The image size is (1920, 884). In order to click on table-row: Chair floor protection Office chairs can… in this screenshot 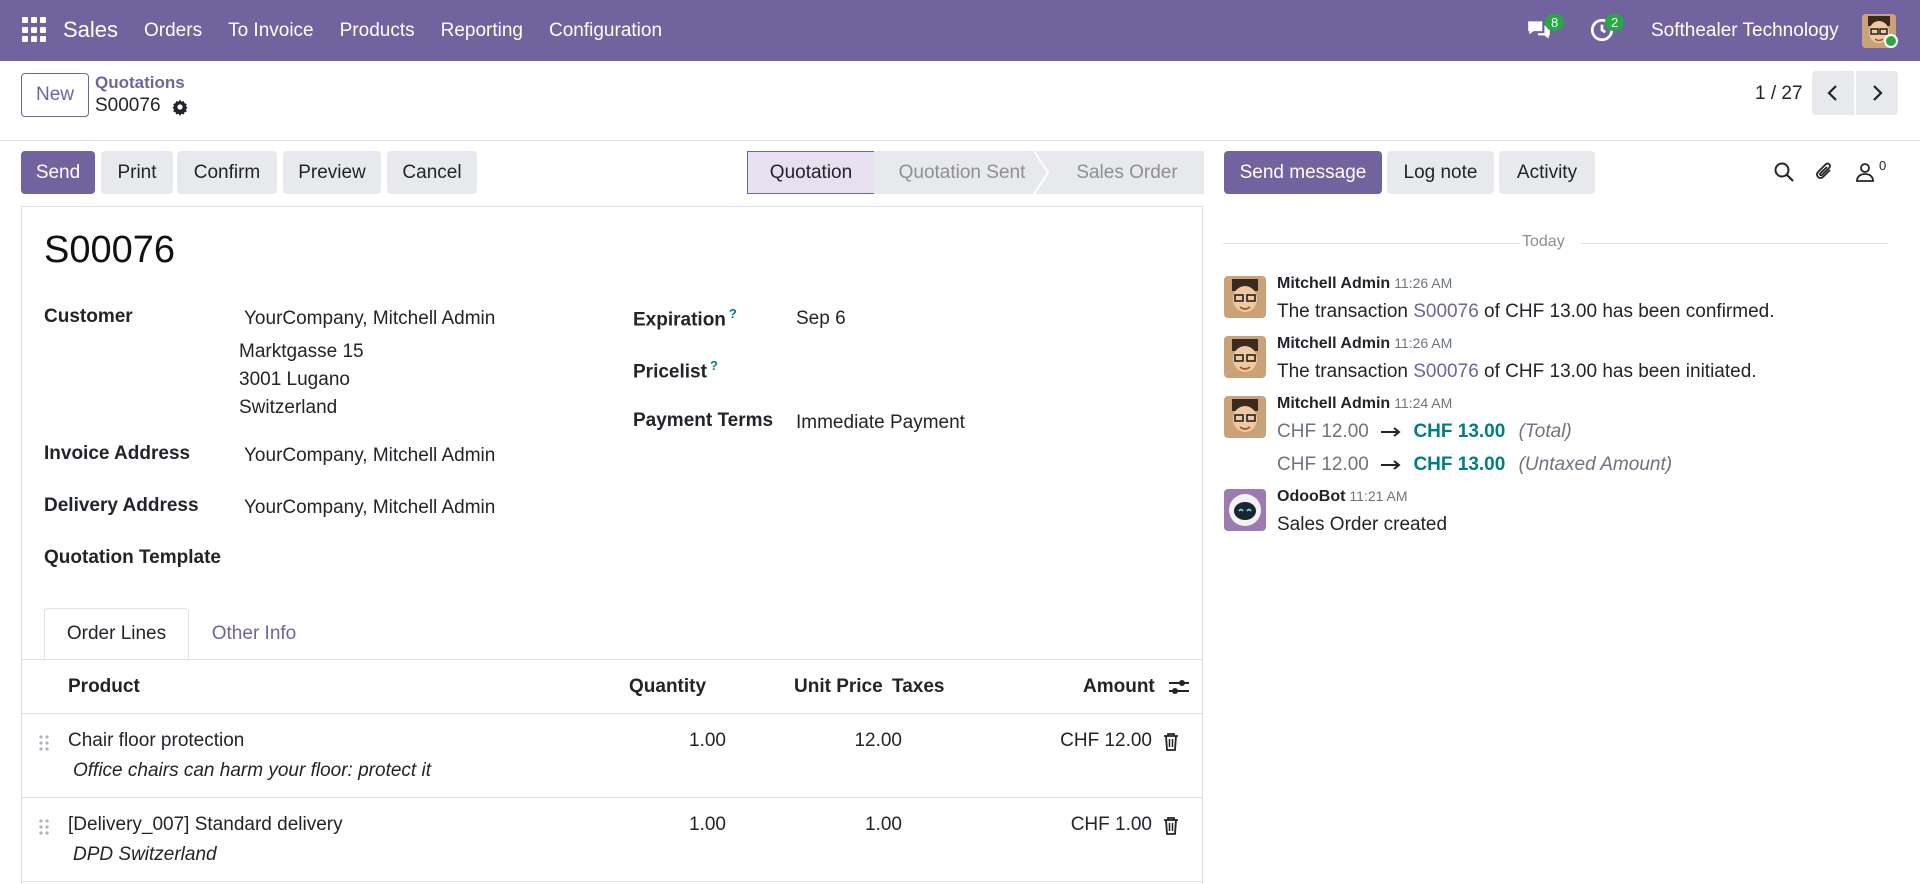, I will do `click(612, 756)`.